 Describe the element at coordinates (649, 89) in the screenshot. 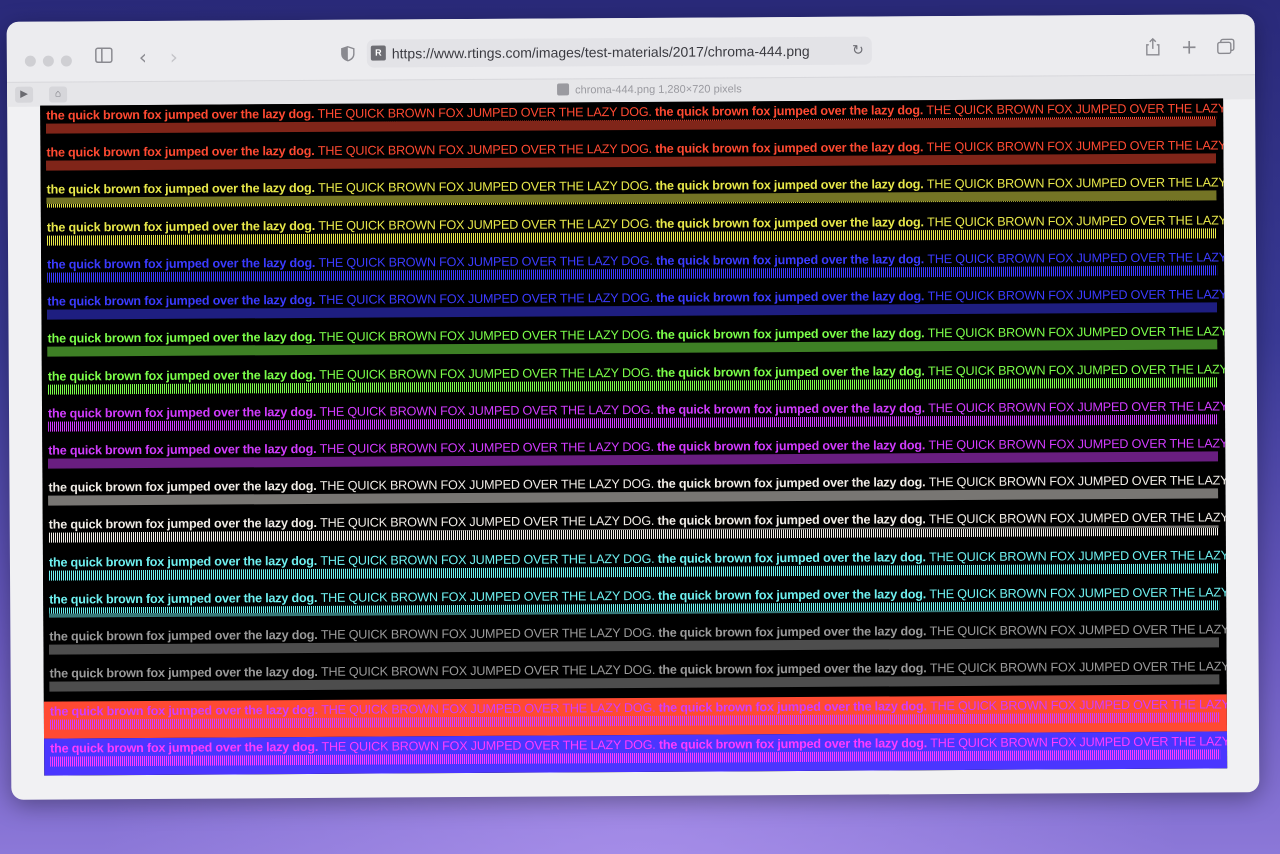

I see `image-title: chroma-444.png 1,280×720 pixels` at that location.